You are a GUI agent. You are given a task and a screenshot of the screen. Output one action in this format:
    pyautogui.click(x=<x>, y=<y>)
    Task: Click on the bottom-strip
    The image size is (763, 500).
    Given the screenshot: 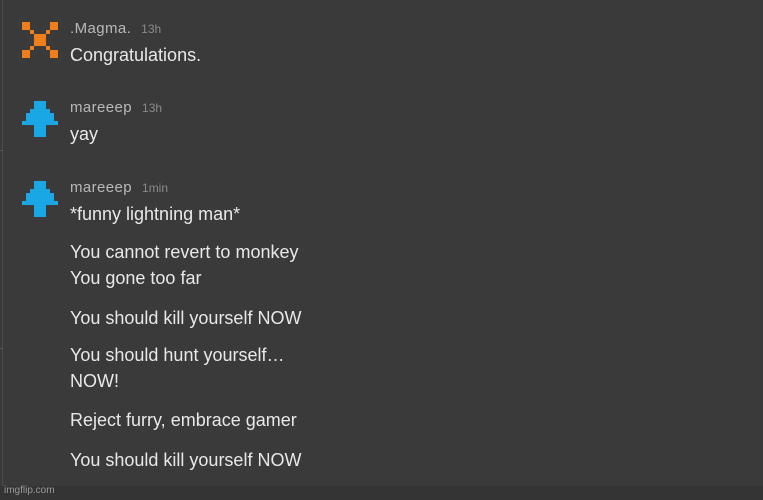 What is the action you would take?
    pyautogui.click(x=381, y=493)
    